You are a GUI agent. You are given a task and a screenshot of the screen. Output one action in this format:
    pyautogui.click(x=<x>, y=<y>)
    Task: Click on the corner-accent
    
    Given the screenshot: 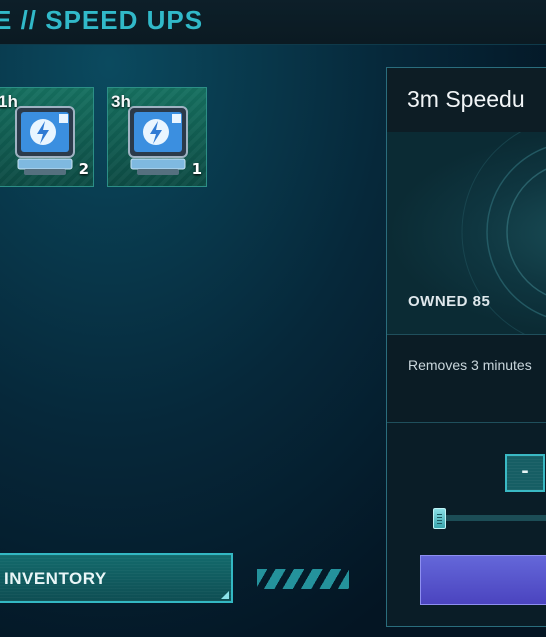 What is the action you would take?
    pyautogui.click(x=225, y=595)
    